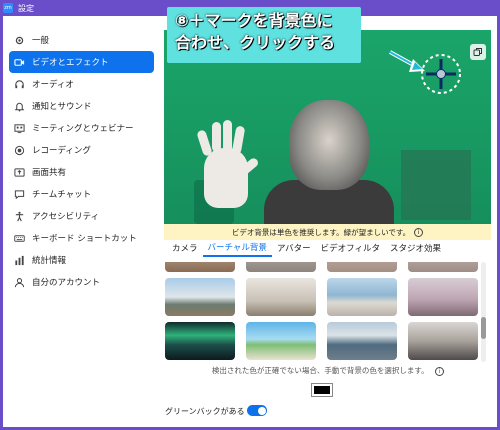 This screenshot has width=500, height=430. What do you see at coordinates (441, 74) in the screenshot?
I see `color-picker-crosshair-icon` at bounding box center [441, 74].